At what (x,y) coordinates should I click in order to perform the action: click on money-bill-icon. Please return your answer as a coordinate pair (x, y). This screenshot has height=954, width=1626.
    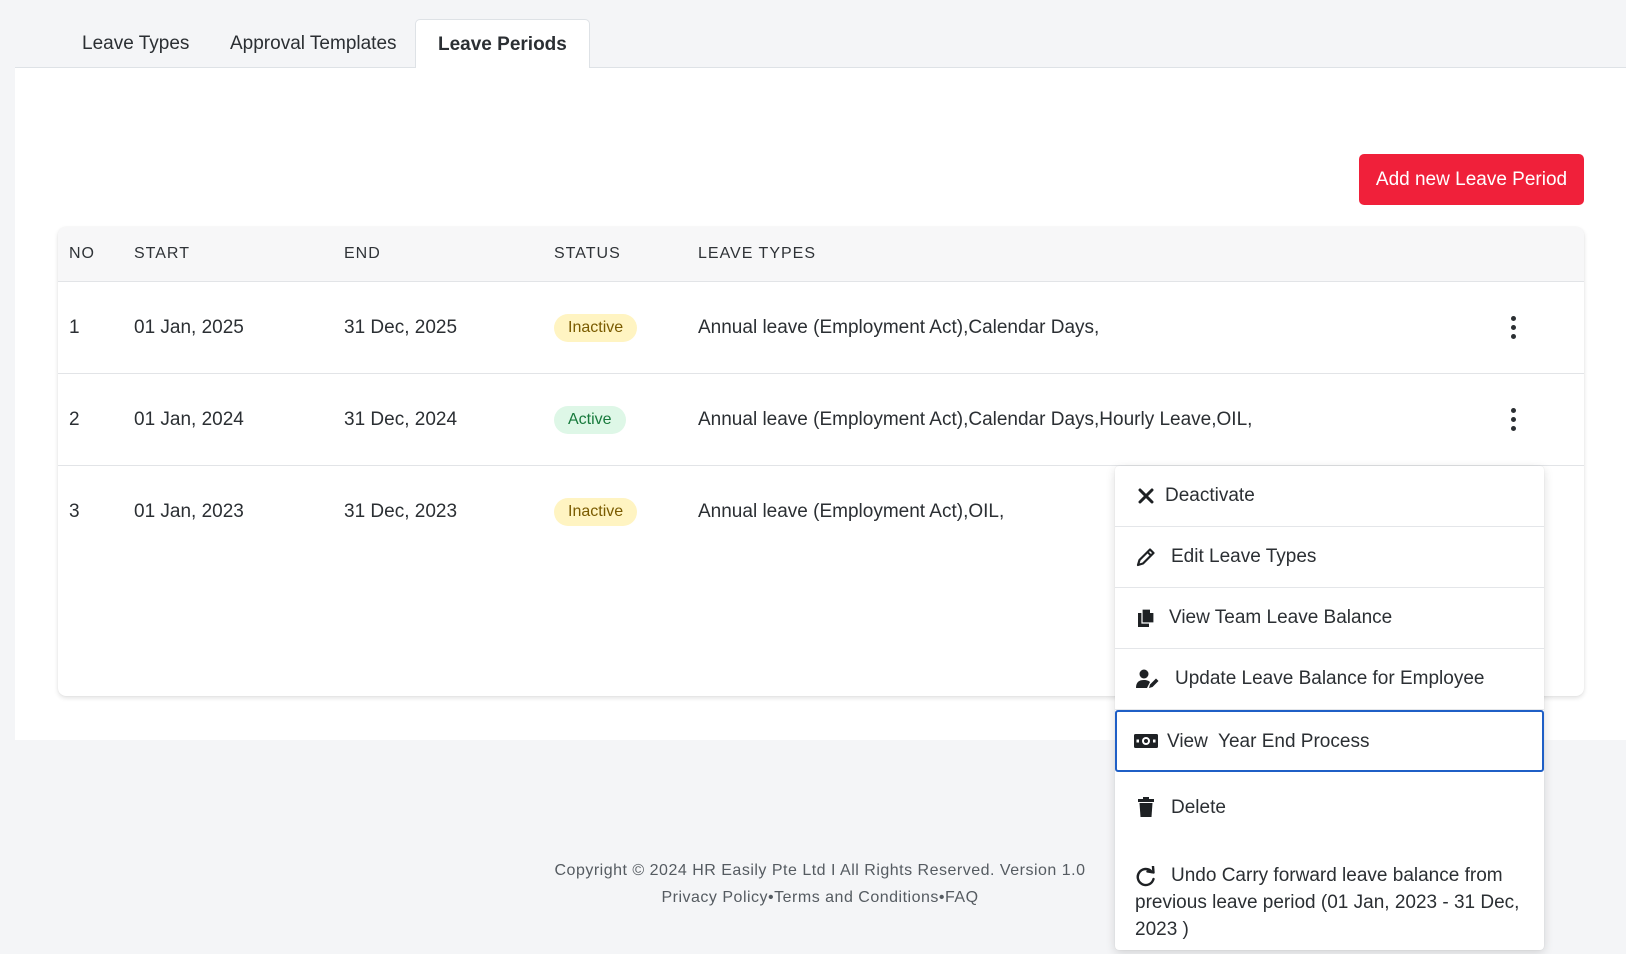
    Looking at the image, I should click on (1146, 741).